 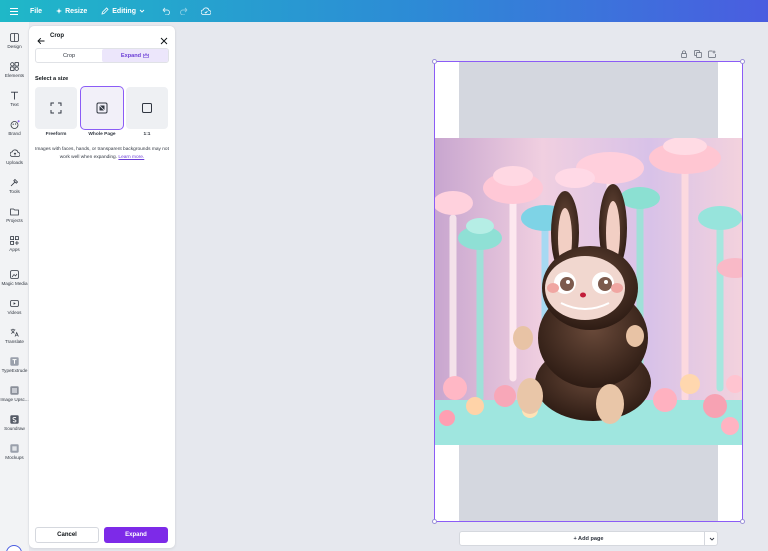 I want to click on resize-button: Resize, so click(x=71, y=11).